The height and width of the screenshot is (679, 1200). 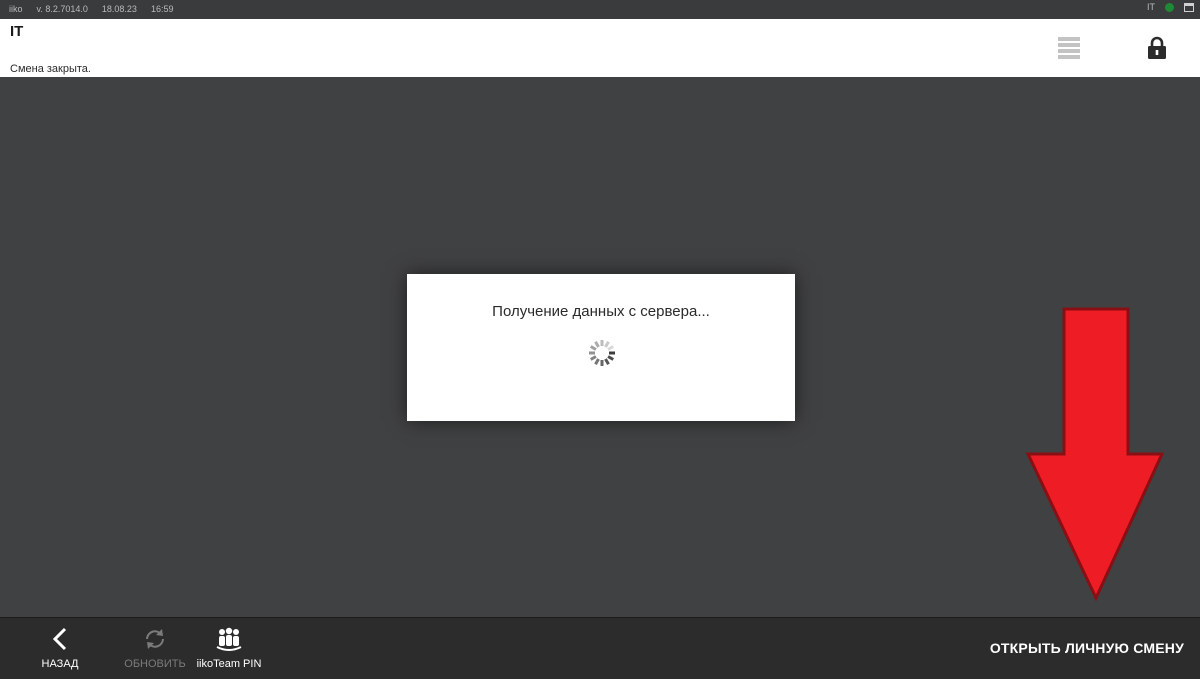 I want to click on lock-icon, so click(x=1157, y=48).